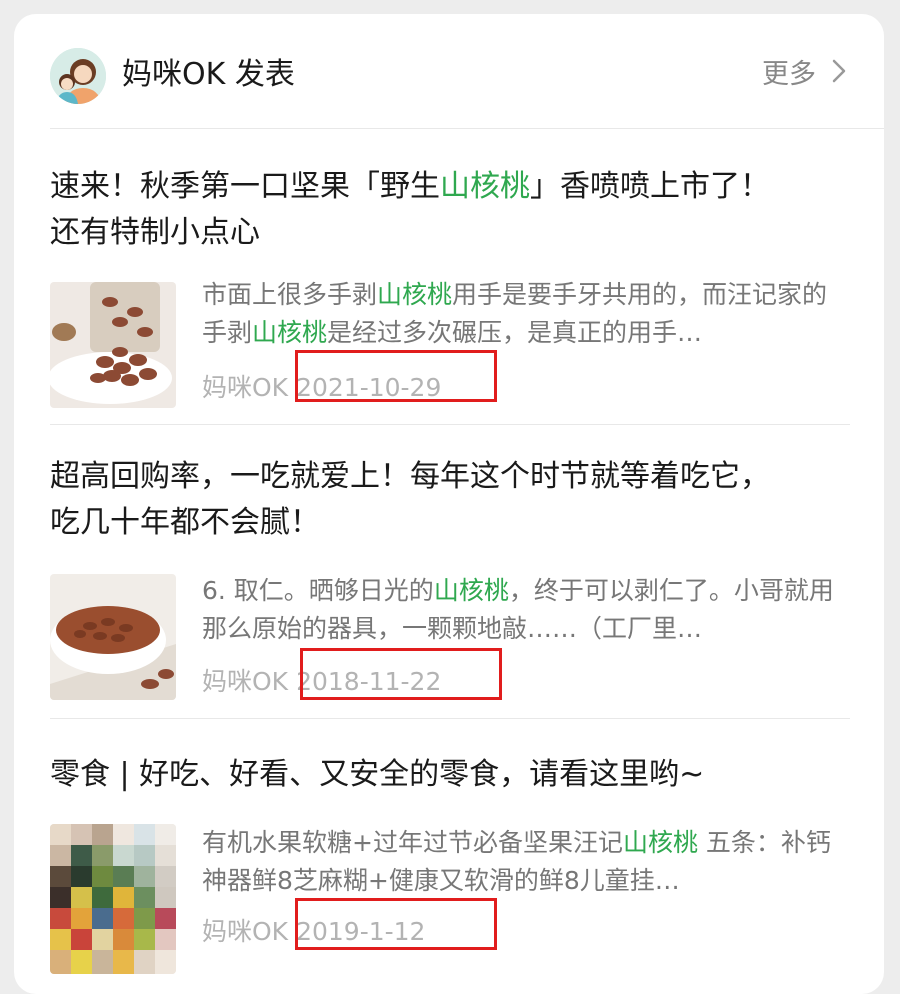 The width and height of the screenshot is (900, 994). Describe the element at coordinates (377, 774) in the screenshot. I see `article-title: 零食 | 好吃、好看、又安全的零食，请看这里哟~` at that location.